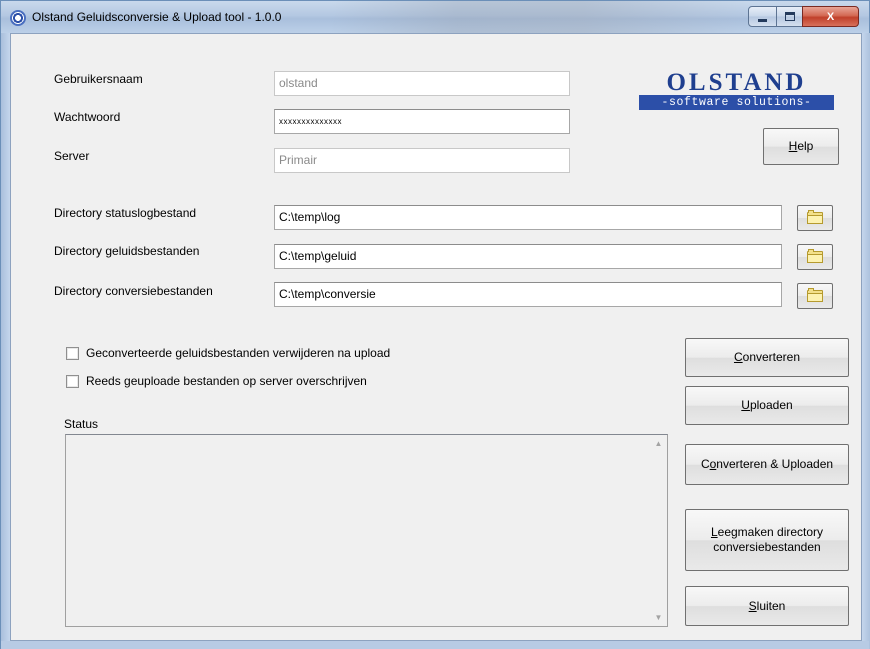 This screenshot has height=649, width=870. Describe the element at coordinates (98, 79) in the screenshot. I see `username-label: Gebruikersnaam` at that location.